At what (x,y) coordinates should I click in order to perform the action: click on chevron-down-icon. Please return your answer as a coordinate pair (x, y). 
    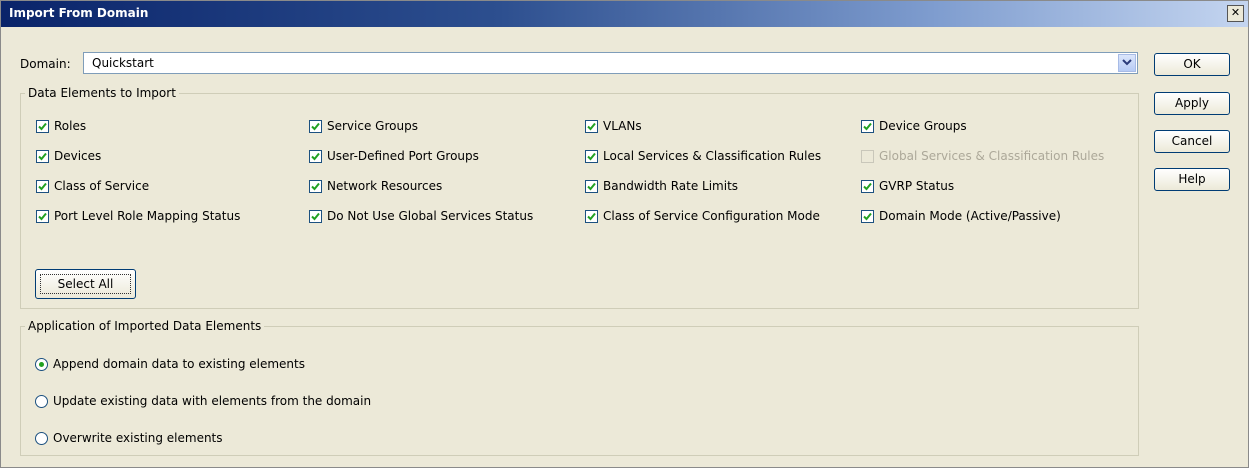
    Looking at the image, I should click on (1127, 62).